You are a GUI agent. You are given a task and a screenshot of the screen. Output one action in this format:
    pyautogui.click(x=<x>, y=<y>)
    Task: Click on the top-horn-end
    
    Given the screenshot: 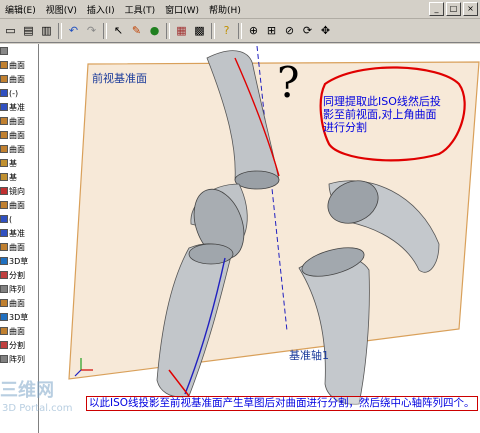 What is the action you would take?
    pyautogui.click(x=257, y=180)
    